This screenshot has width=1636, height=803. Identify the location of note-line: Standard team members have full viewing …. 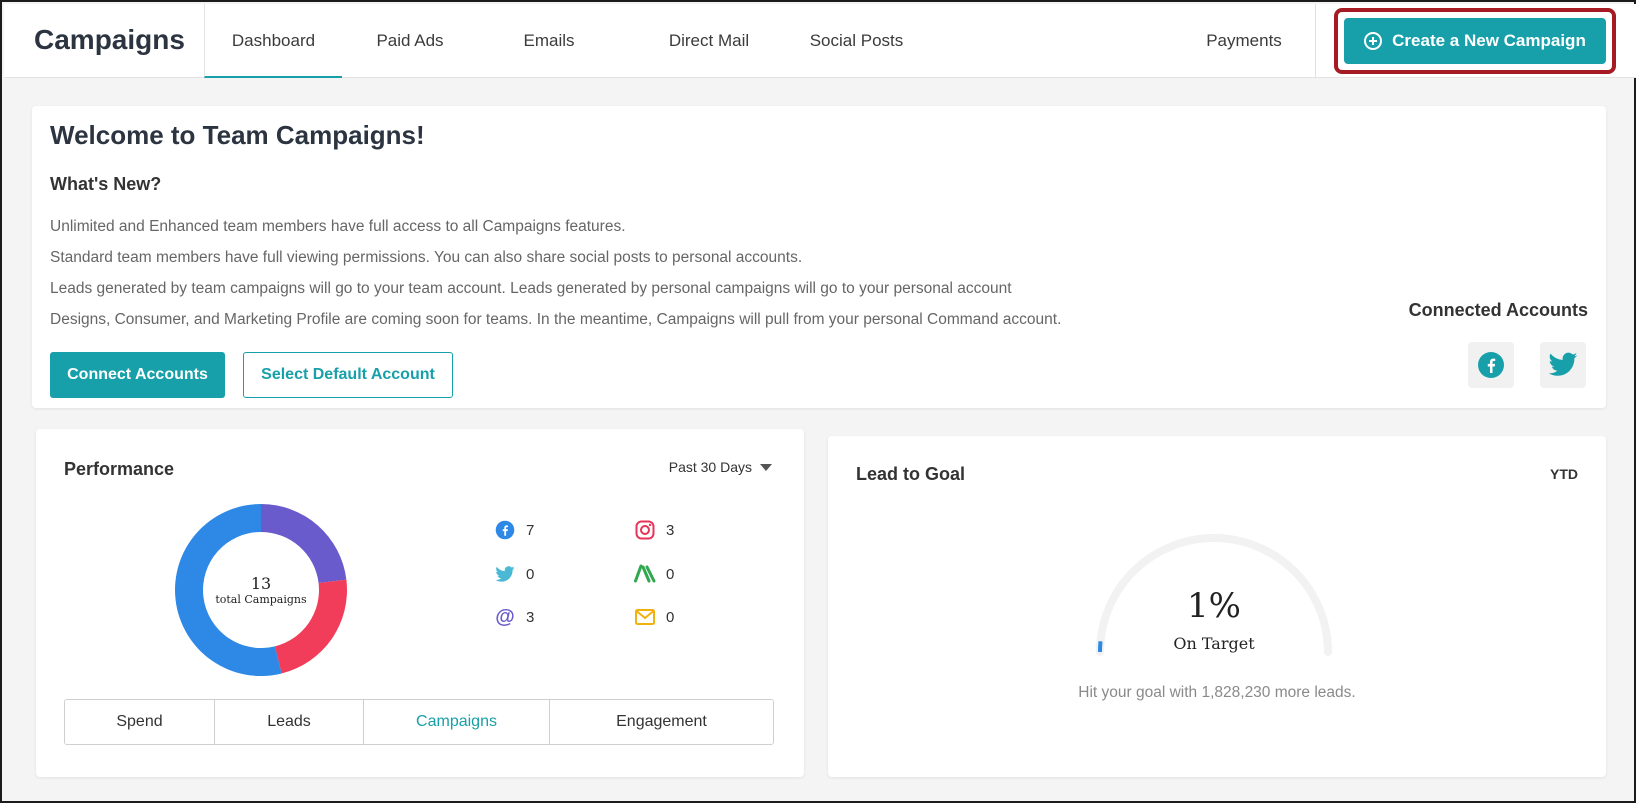
(426, 257).